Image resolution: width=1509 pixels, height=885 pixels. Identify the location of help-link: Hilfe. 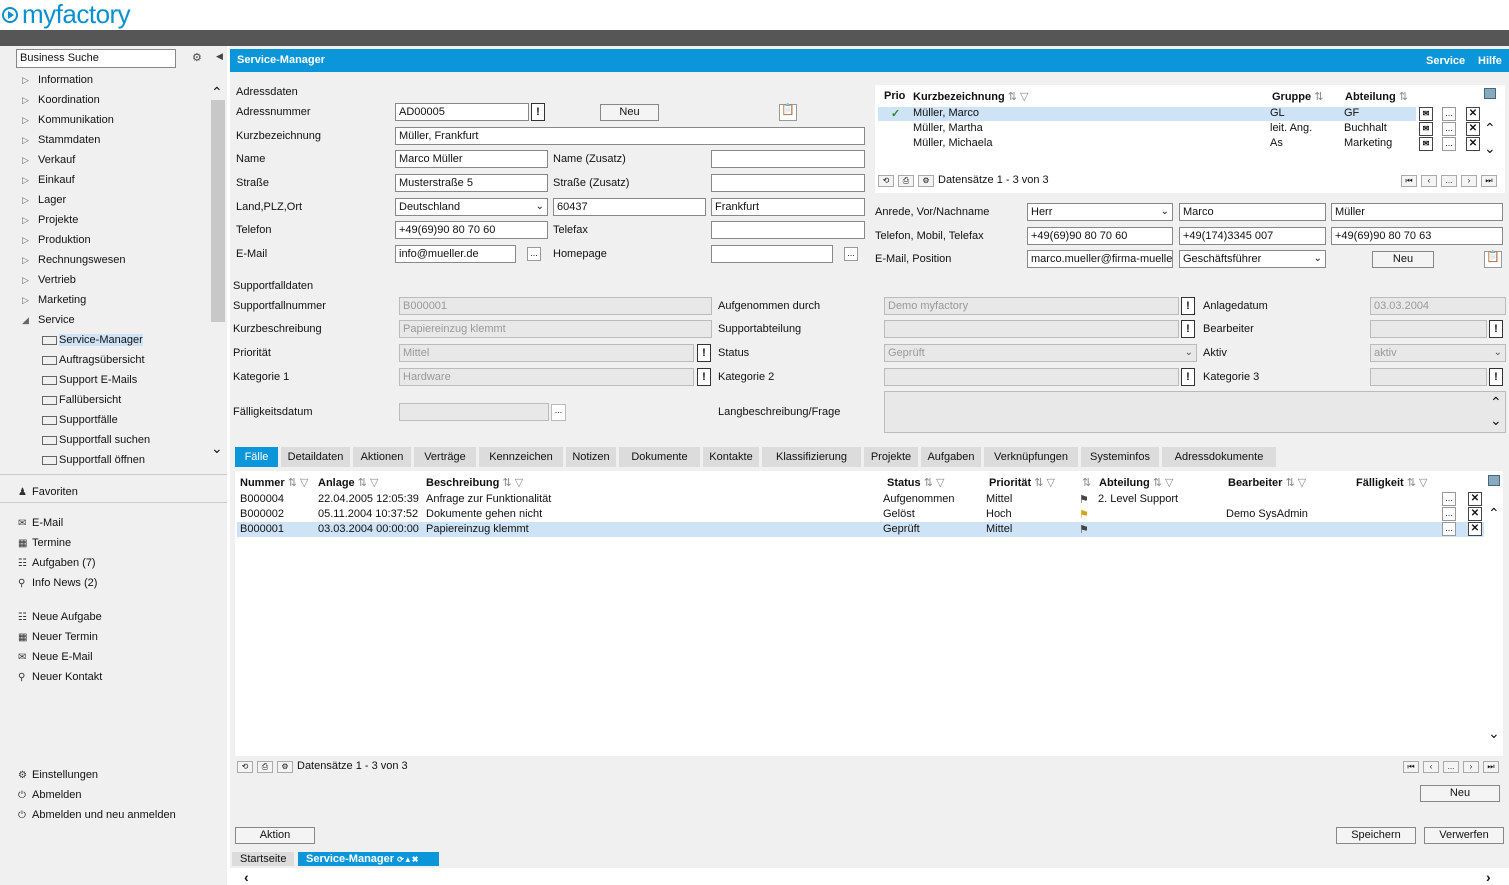
(1490, 61).